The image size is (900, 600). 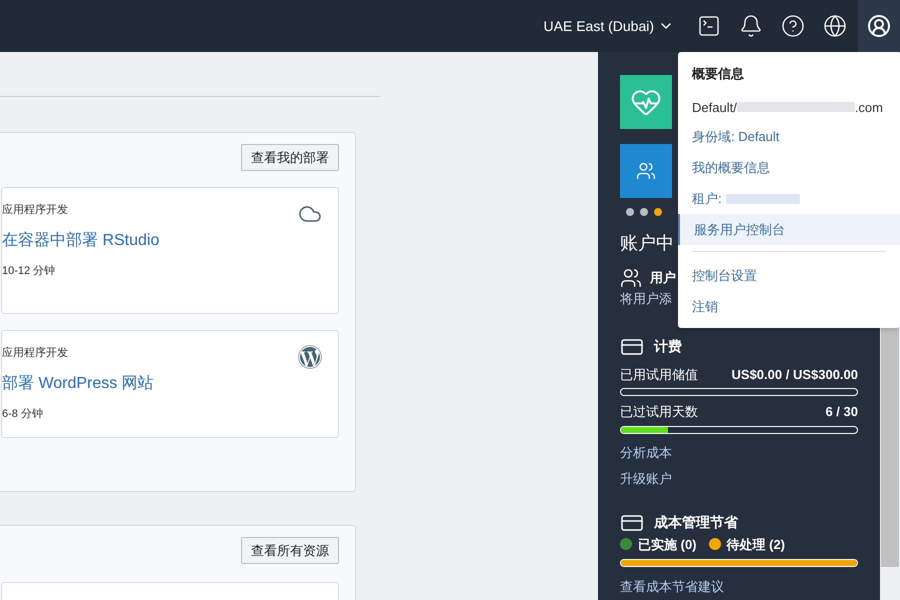 I want to click on status-label: 已实施 (0), so click(x=667, y=545).